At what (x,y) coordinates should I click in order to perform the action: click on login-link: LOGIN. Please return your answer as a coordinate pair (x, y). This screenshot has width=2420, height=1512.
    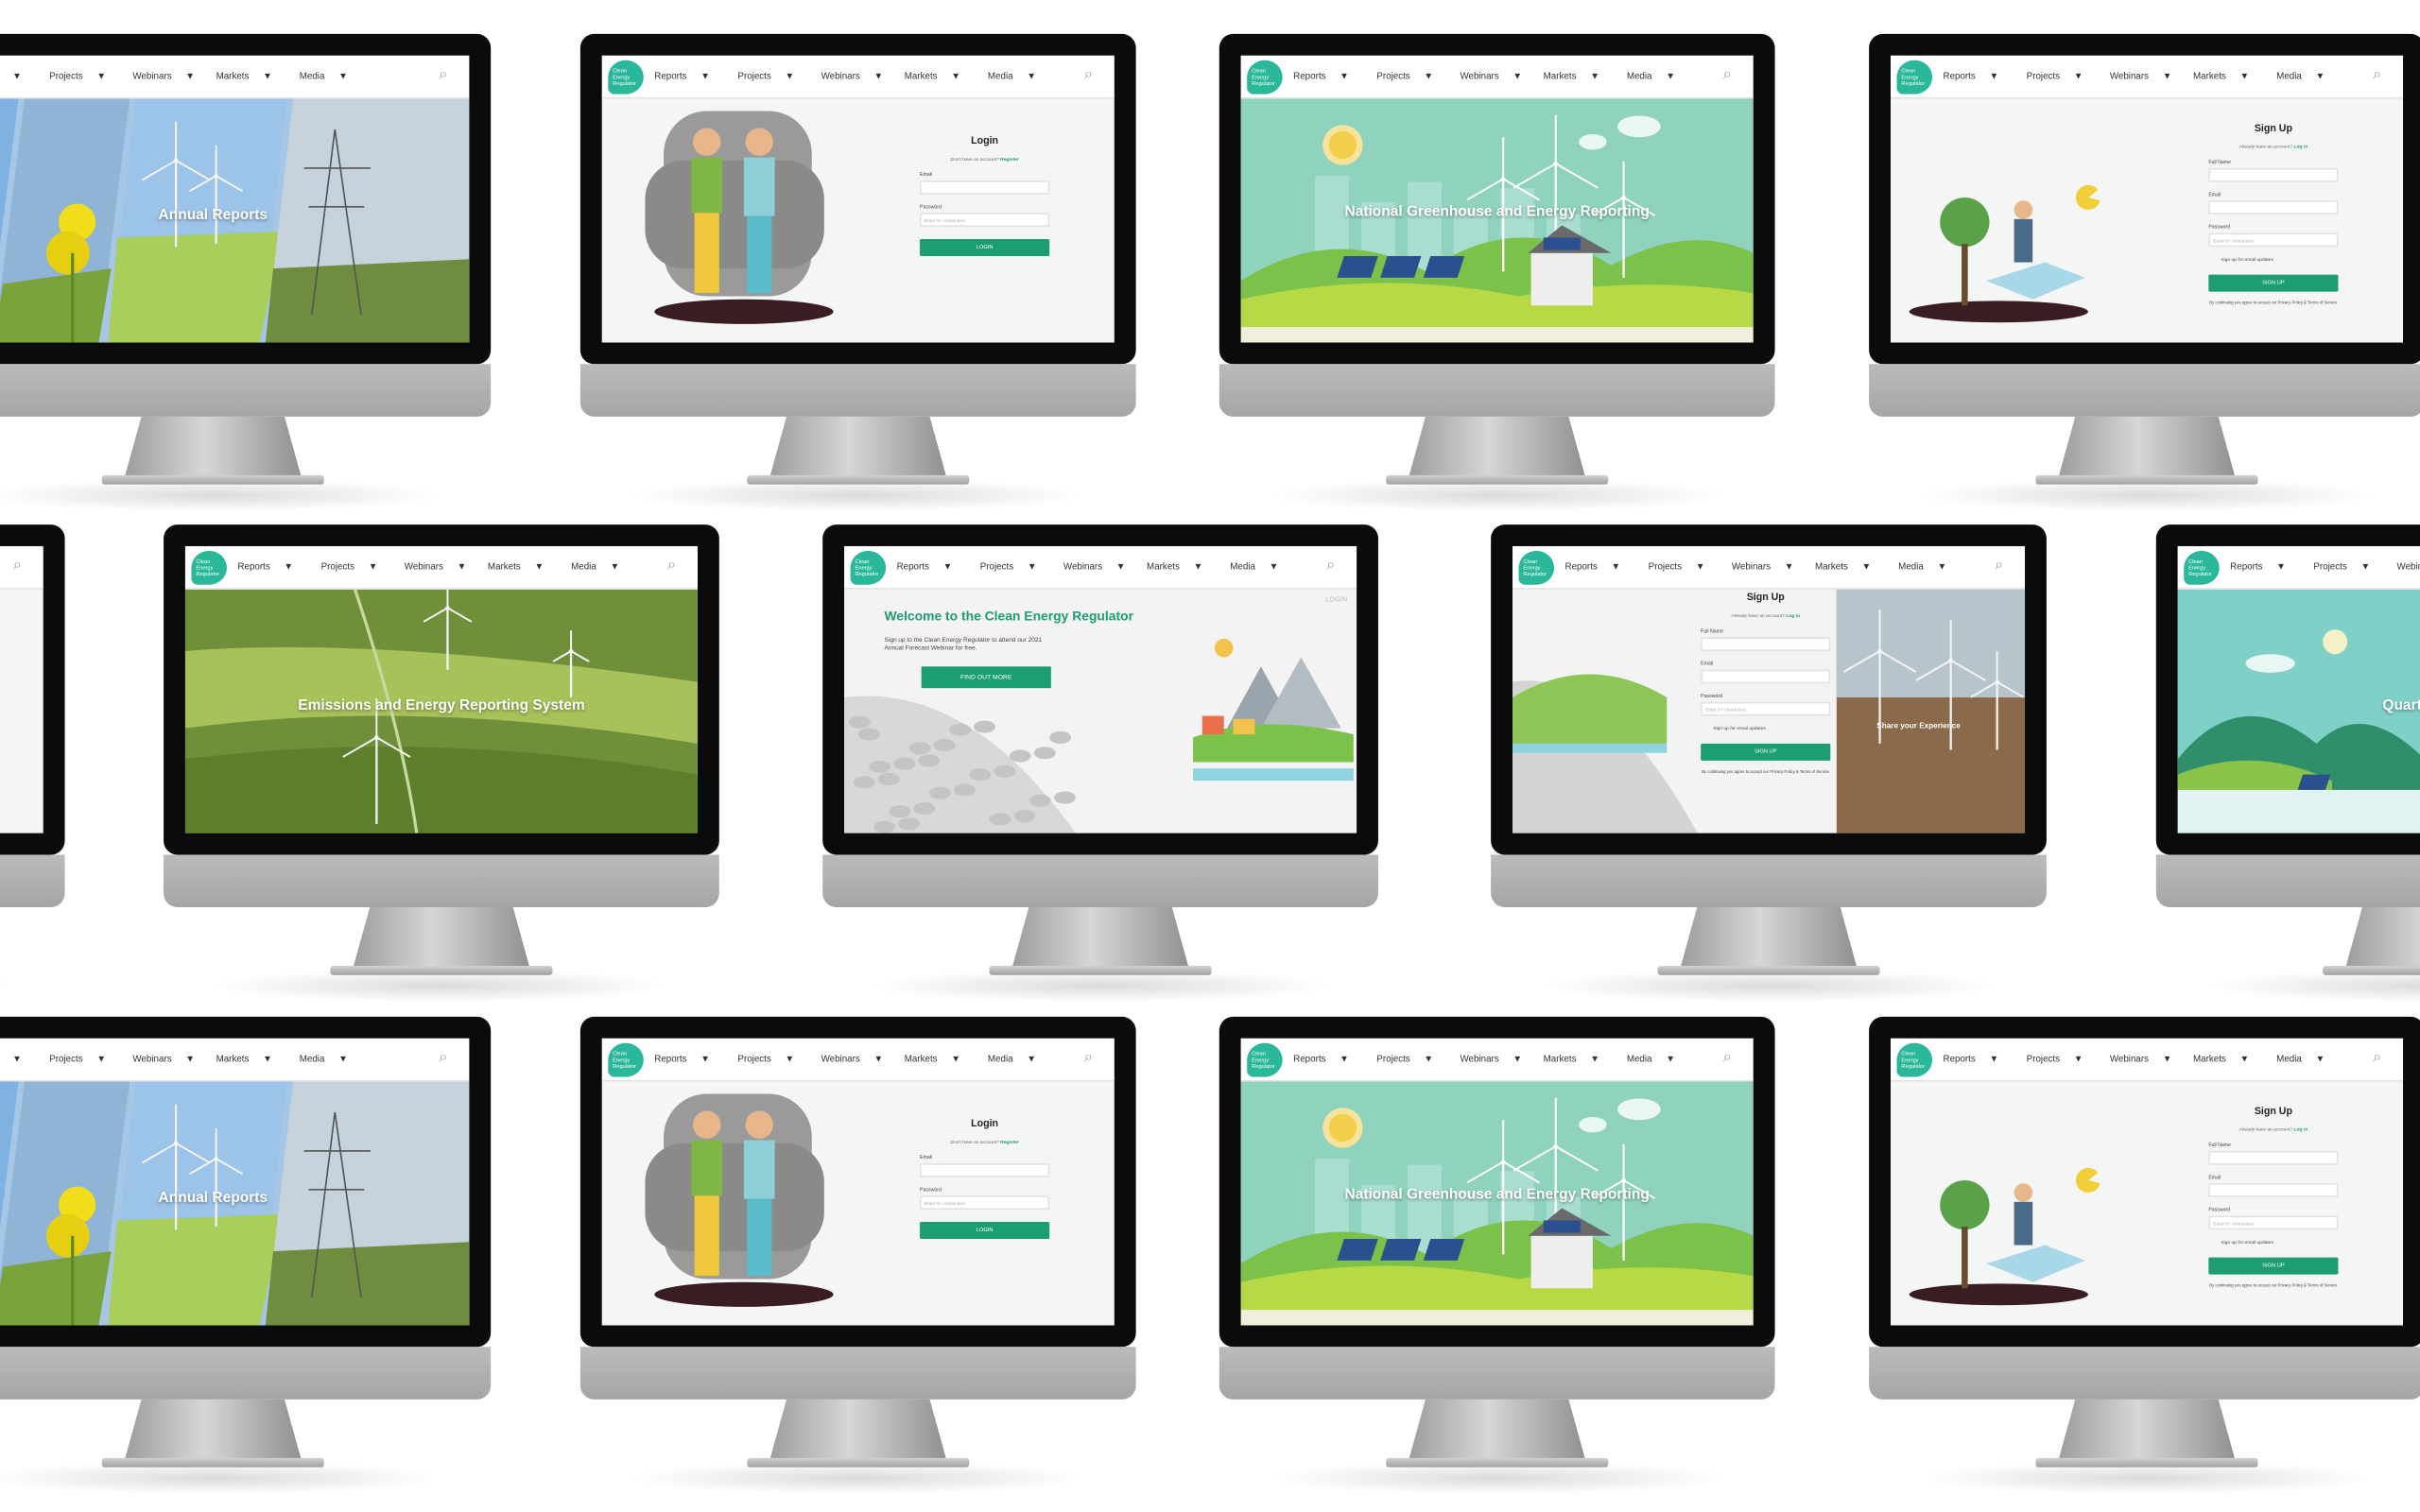
    Looking at the image, I should click on (1336, 599).